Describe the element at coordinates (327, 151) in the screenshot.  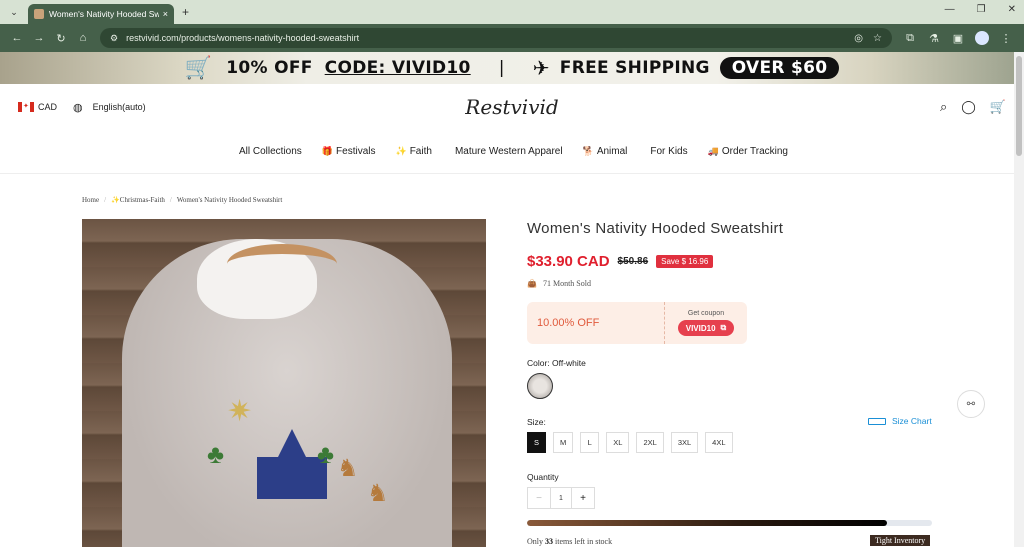
I see `gift-icon: 🎁` at that location.